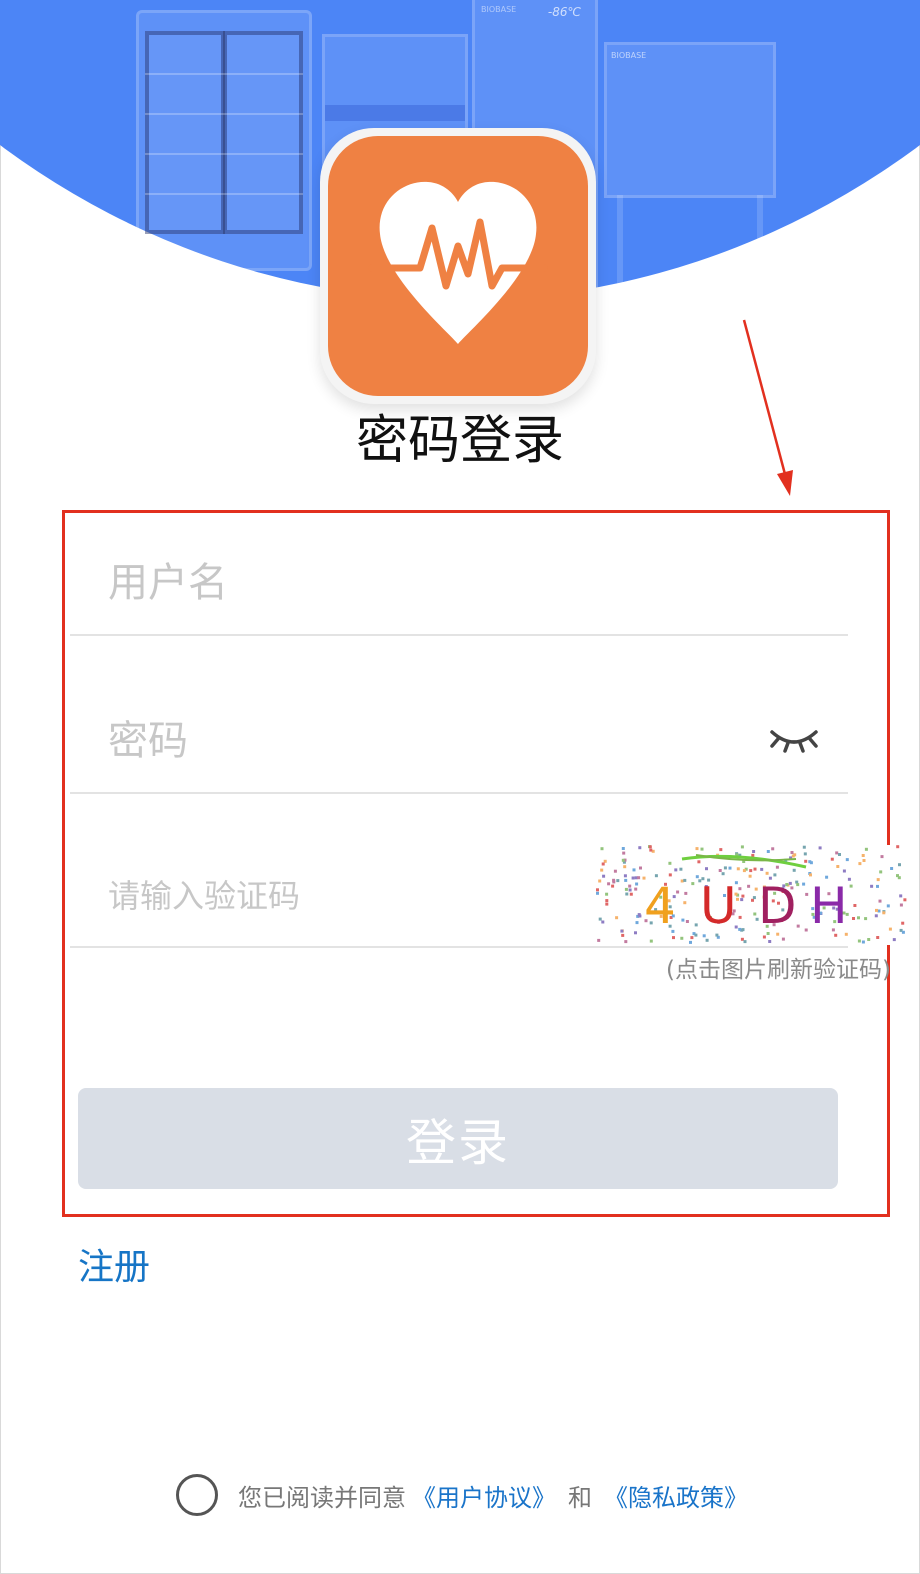 This screenshot has width=920, height=1574. What do you see at coordinates (458, 1138) in the screenshot?
I see `login-button: 登录` at bounding box center [458, 1138].